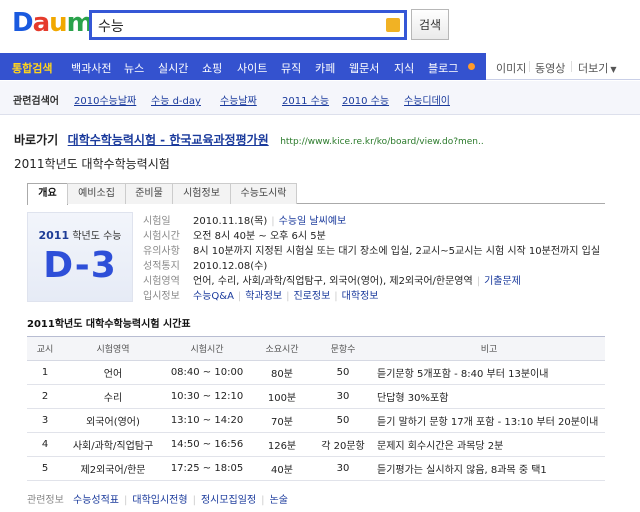 The image size is (640, 512). I want to click on tab-overview: 개요, so click(47, 194).